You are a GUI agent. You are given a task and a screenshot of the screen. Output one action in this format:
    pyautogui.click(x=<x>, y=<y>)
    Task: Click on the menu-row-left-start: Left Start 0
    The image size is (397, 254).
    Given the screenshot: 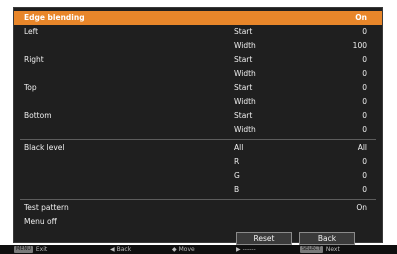 What is the action you would take?
    pyautogui.click(x=198, y=32)
    